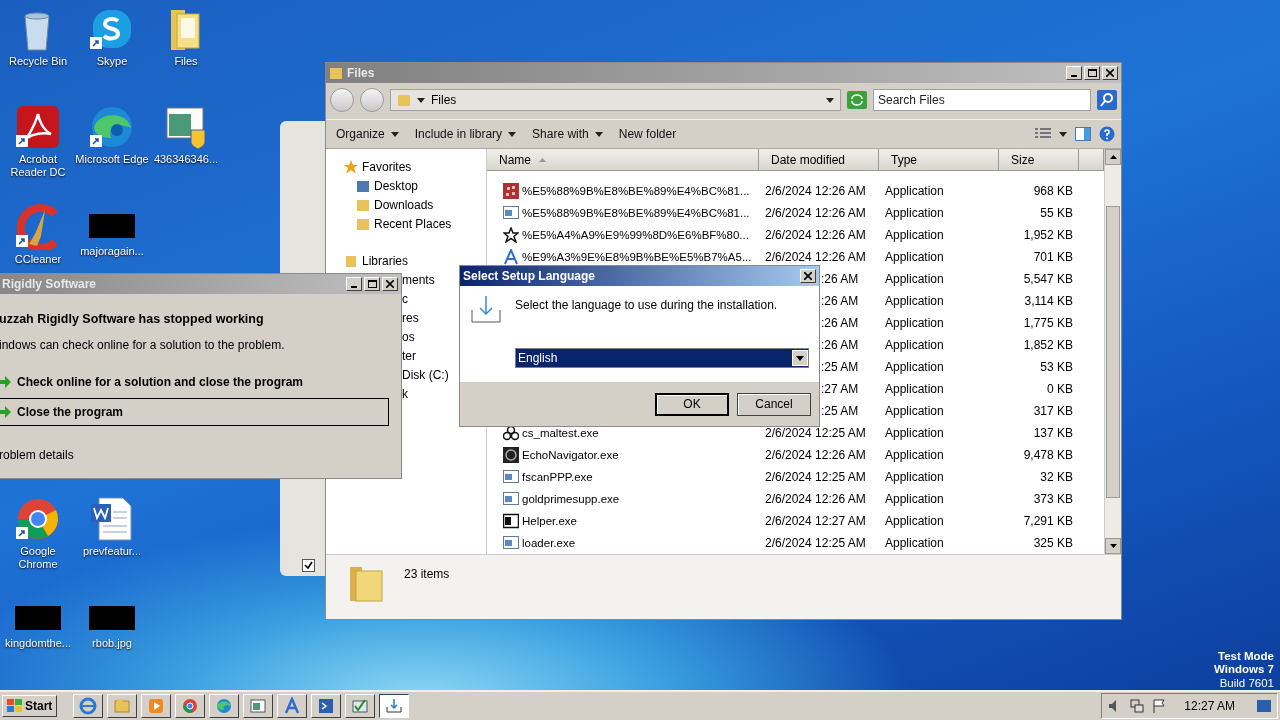  Describe the element at coordinates (819, 160) in the screenshot. I see `column-header: Date modified` at that location.